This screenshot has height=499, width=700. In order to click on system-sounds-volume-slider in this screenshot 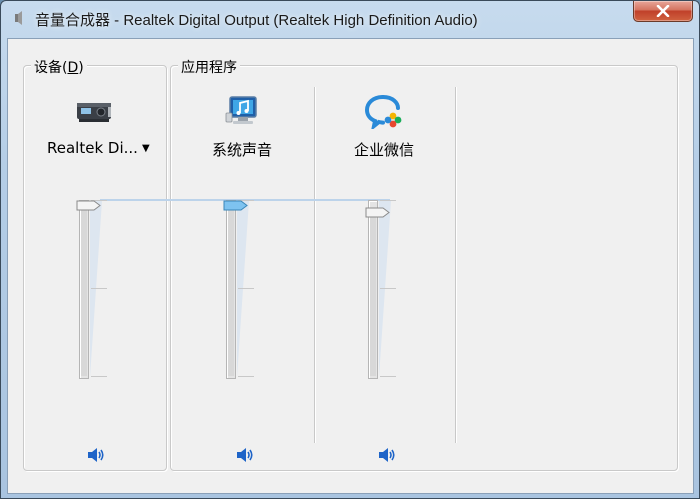, I will do `click(254, 310)`.